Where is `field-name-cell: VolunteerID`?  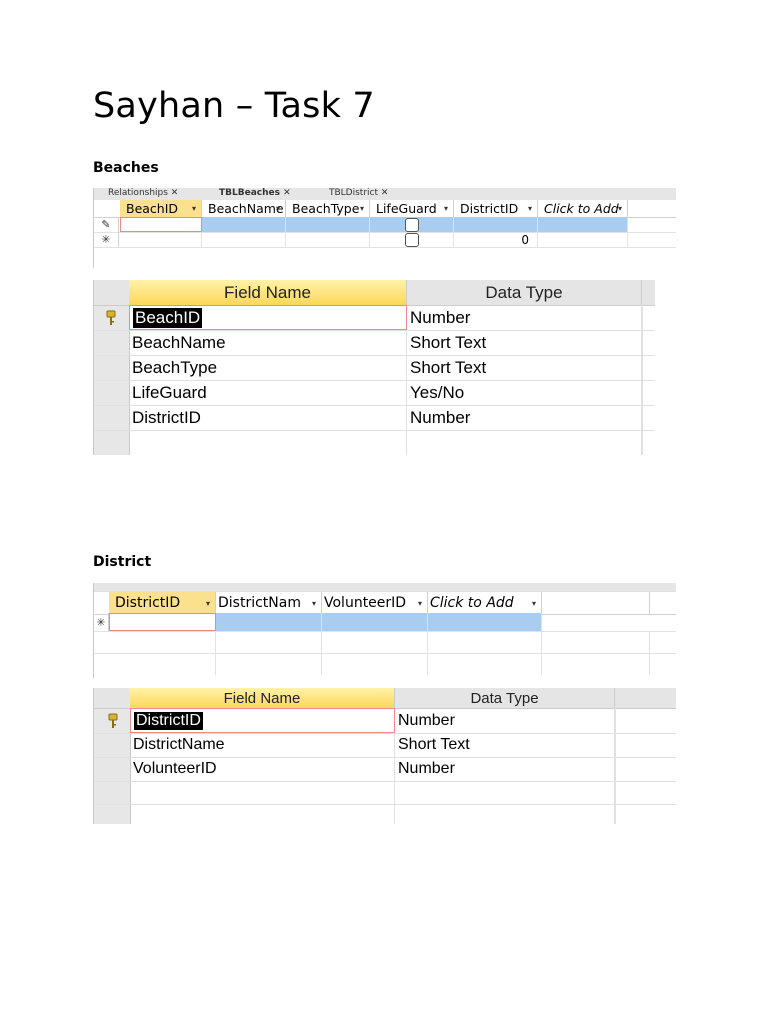
field-name-cell: VolunteerID is located at coordinates (262, 769).